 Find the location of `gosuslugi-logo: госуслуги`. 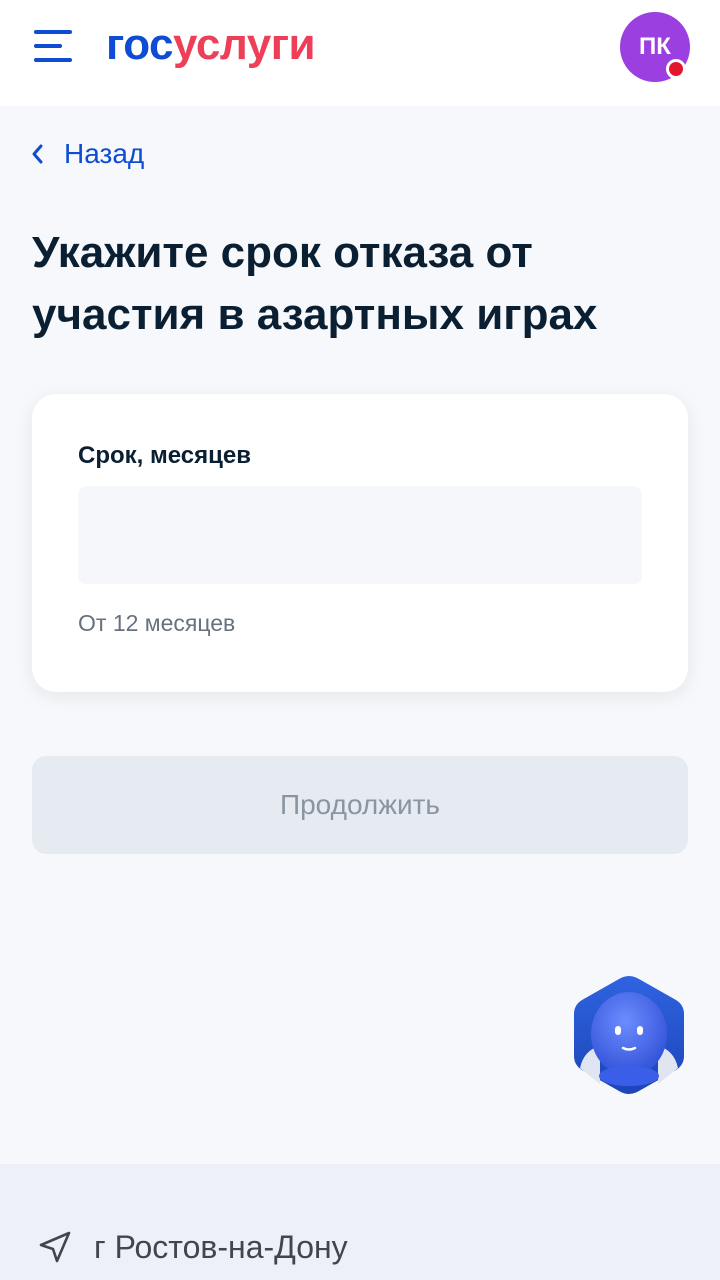

gosuslugi-logo: госуслуги is located at coordinates (211, 45).